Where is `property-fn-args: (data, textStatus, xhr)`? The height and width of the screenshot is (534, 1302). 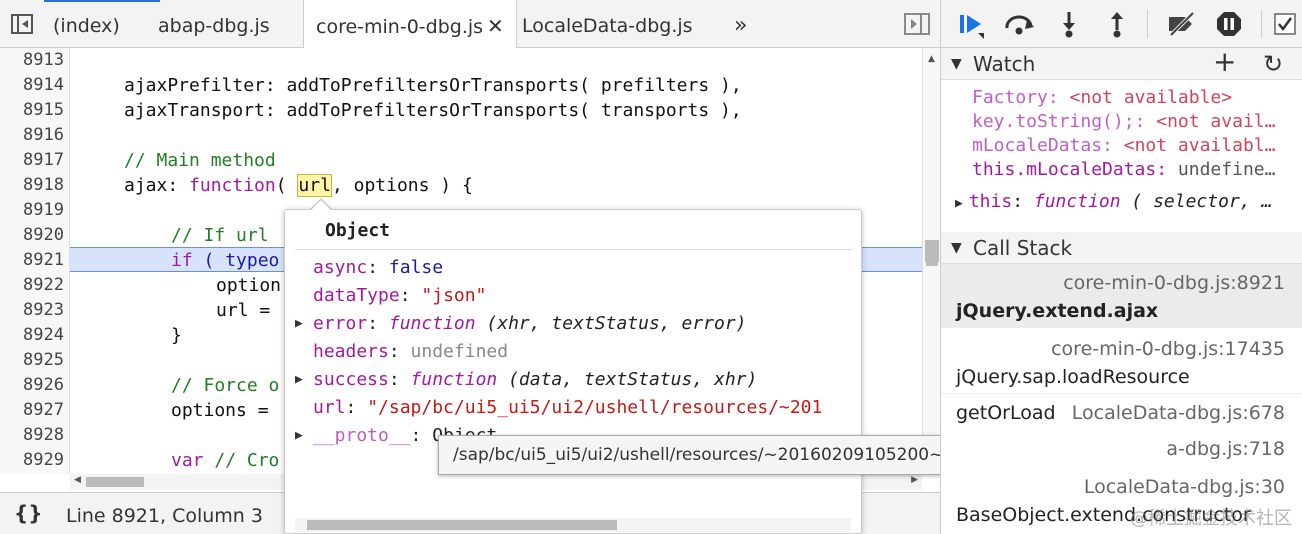
property-fn-args: (data, textStatus, xhr) is located at coordinates (627, 379).